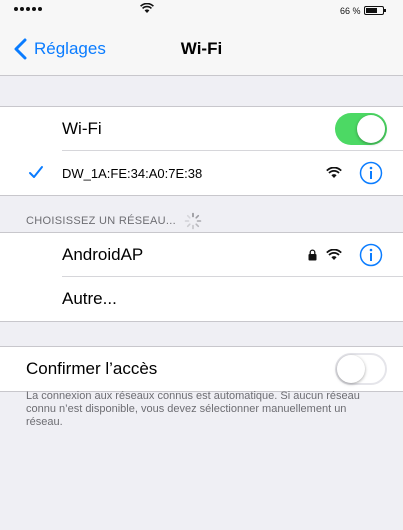 Image resolution: width=403 pixels, height=530 pixels. Describe the element at coordinates (36, 172) in the screenshot. I see `checkmark-icon` at that location.